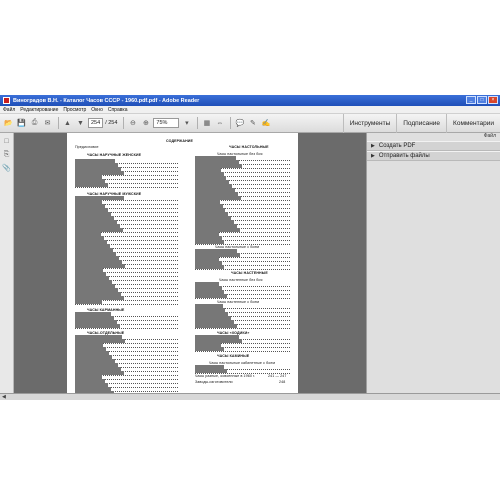 This screenshot has height=500, width=500. I want to click on left-navigation-rail: □ ⎘ 📎, so click(7, 266).